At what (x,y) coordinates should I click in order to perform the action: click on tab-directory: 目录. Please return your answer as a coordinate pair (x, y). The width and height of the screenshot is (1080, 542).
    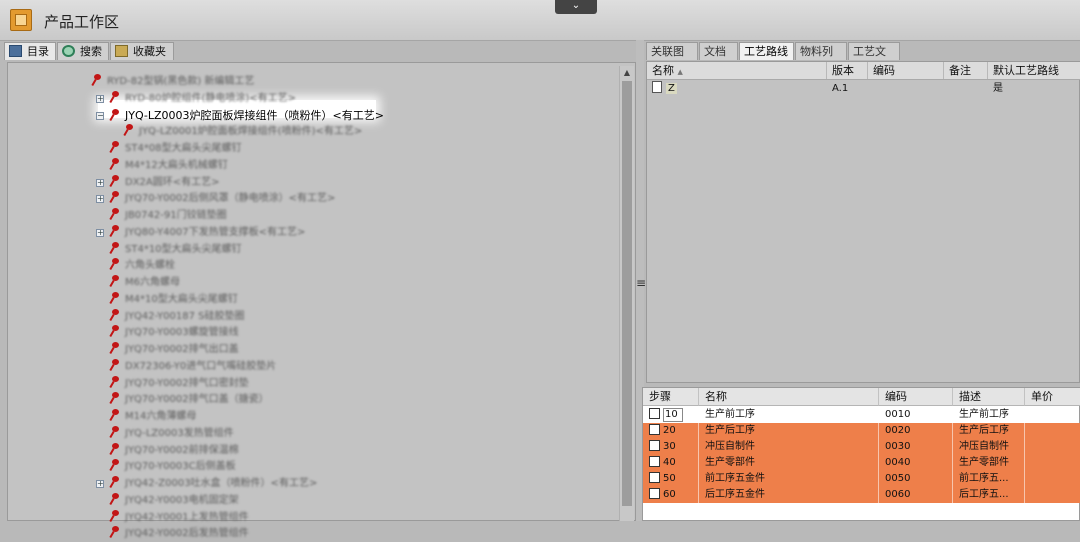
    Looking at the image, I should click on (30, 51).